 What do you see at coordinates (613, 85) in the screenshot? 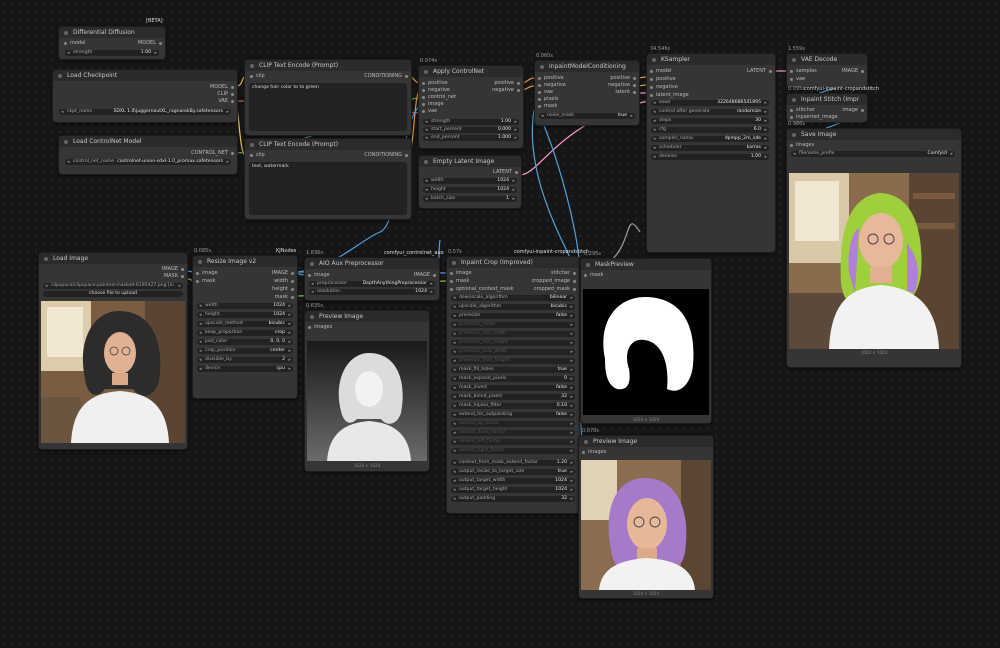
I see `negative-output: negative` at bounding box center [613, 85].